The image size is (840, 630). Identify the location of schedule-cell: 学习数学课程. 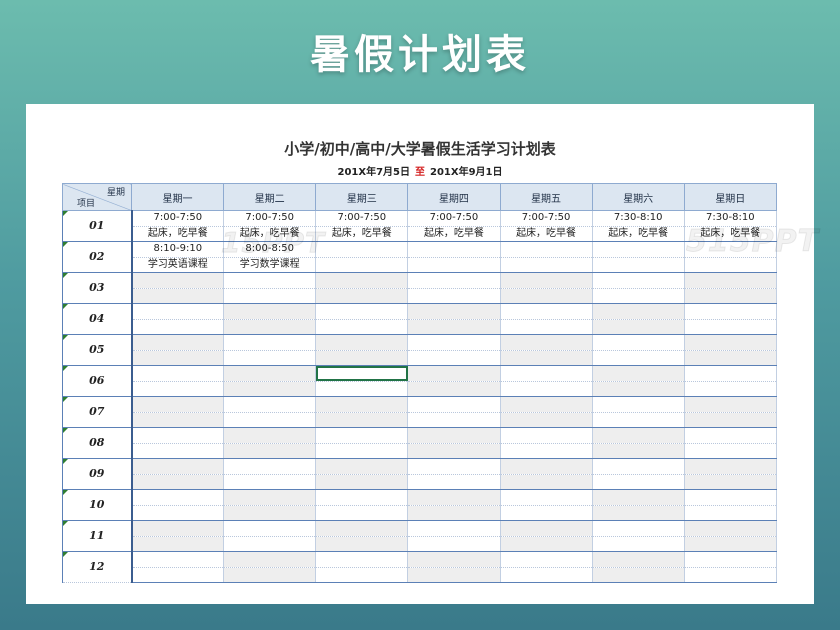
(270, 265).